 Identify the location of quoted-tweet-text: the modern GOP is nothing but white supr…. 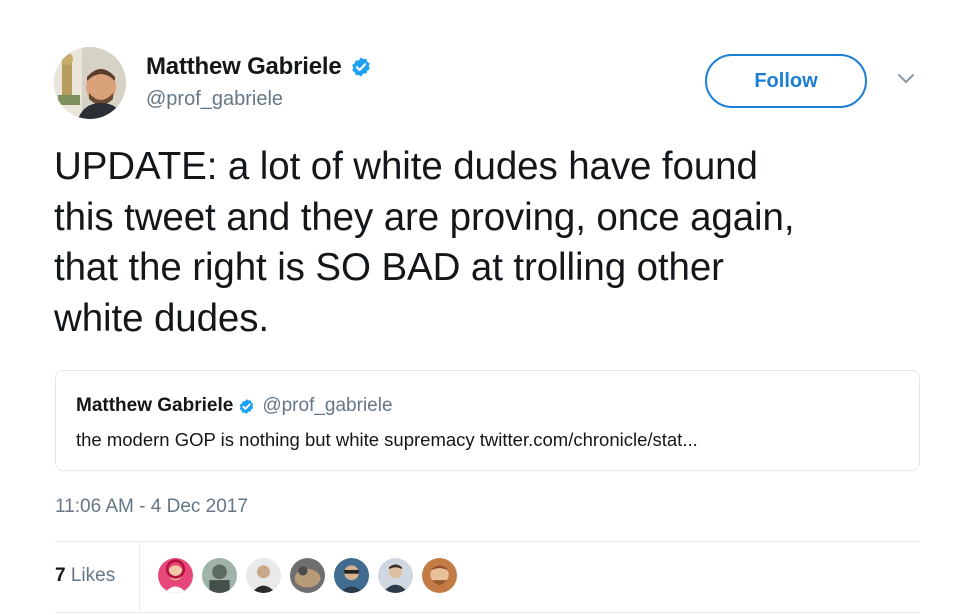
(387, 439).